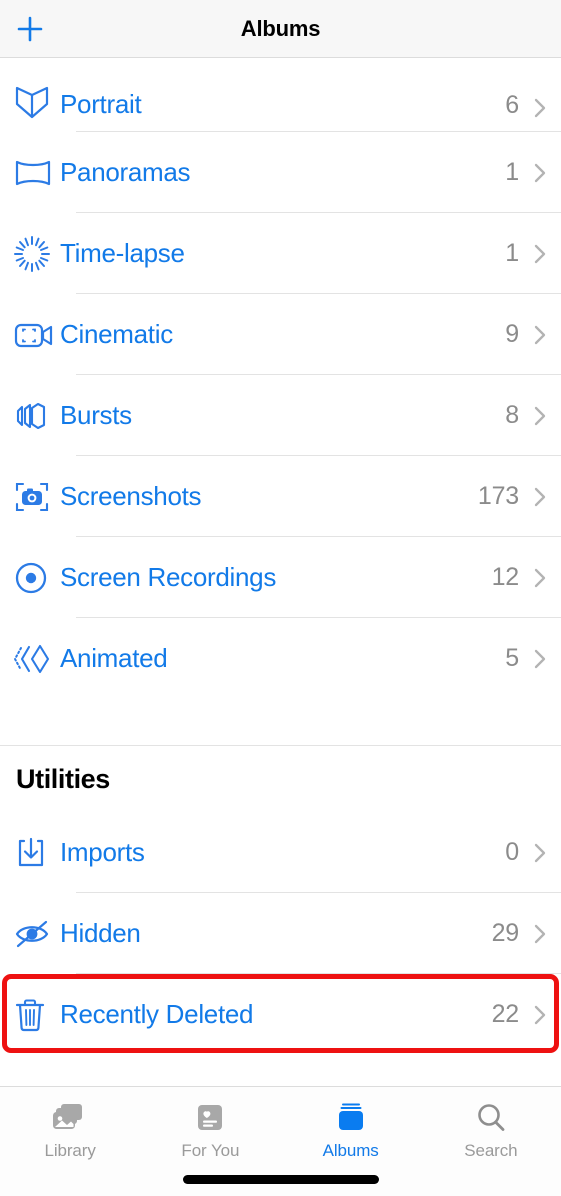  Describe the element at coordinates (505, 933) in the screenshot. I see `list-item-count: 29` at that location.